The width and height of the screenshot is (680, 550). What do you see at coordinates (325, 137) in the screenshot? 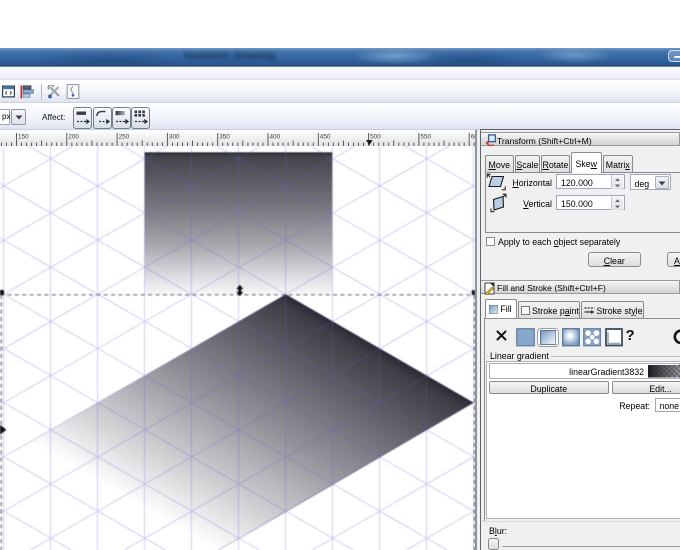
I see `svg-text: 450` at bounding box center [325, 137].